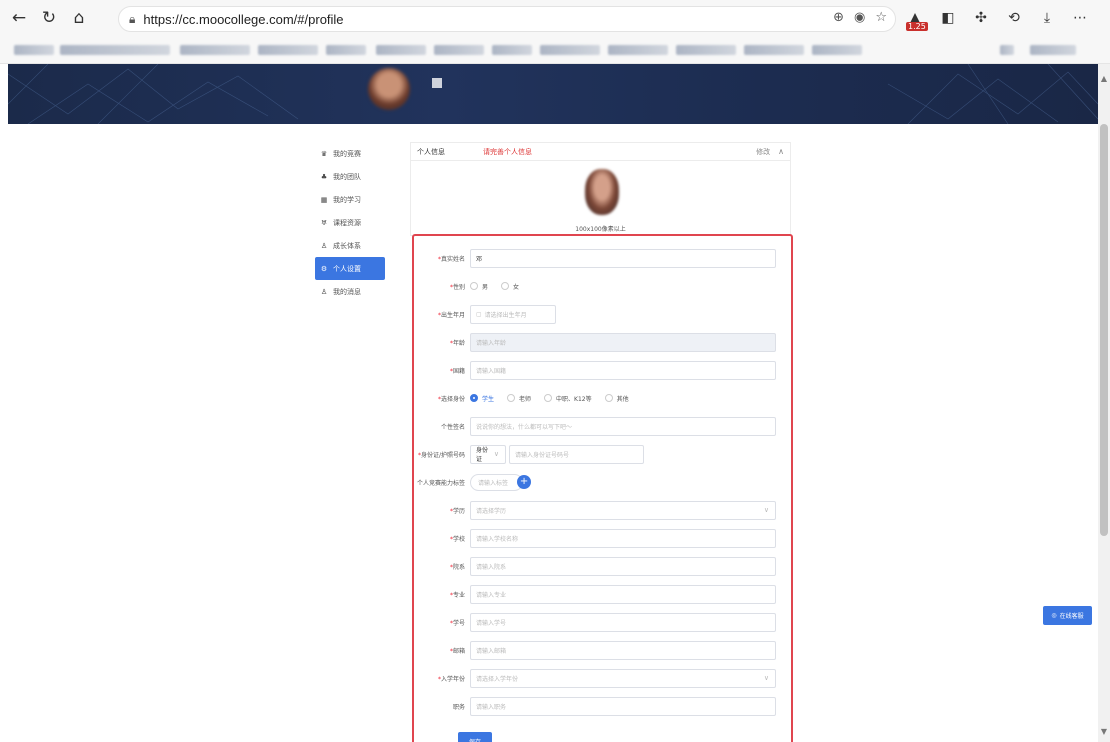 This screenshot has height=742, width=1110. Describe the element at coordinates (859, 17) in the screenshot. I see `ext-icon: ◉` at that location.